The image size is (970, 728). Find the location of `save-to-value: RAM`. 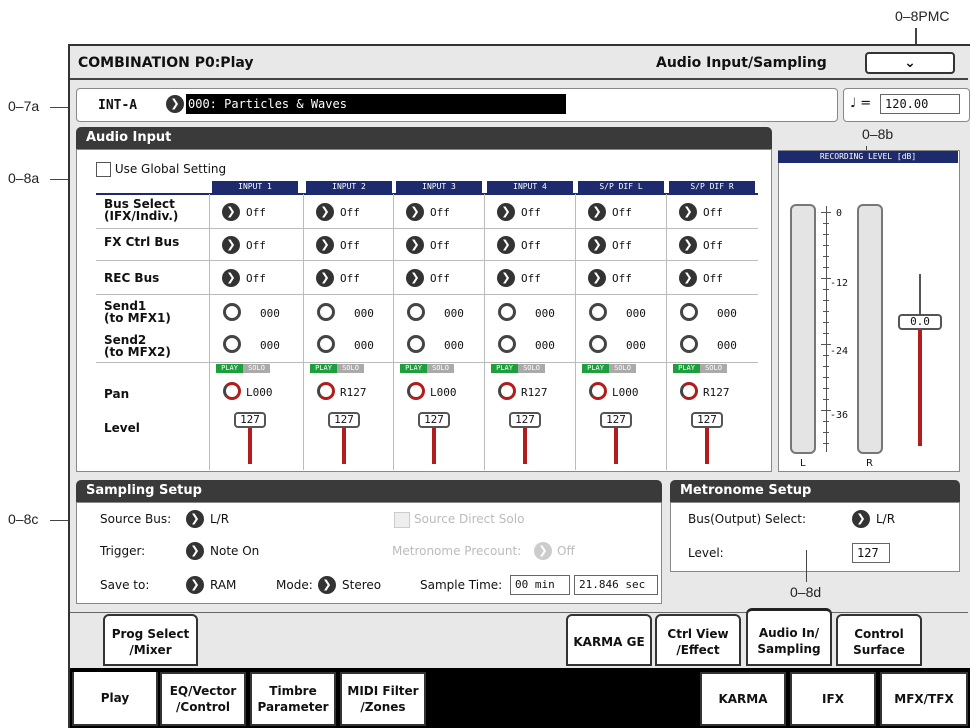

save-to-value: RAM is located at coordinates (223, 585).